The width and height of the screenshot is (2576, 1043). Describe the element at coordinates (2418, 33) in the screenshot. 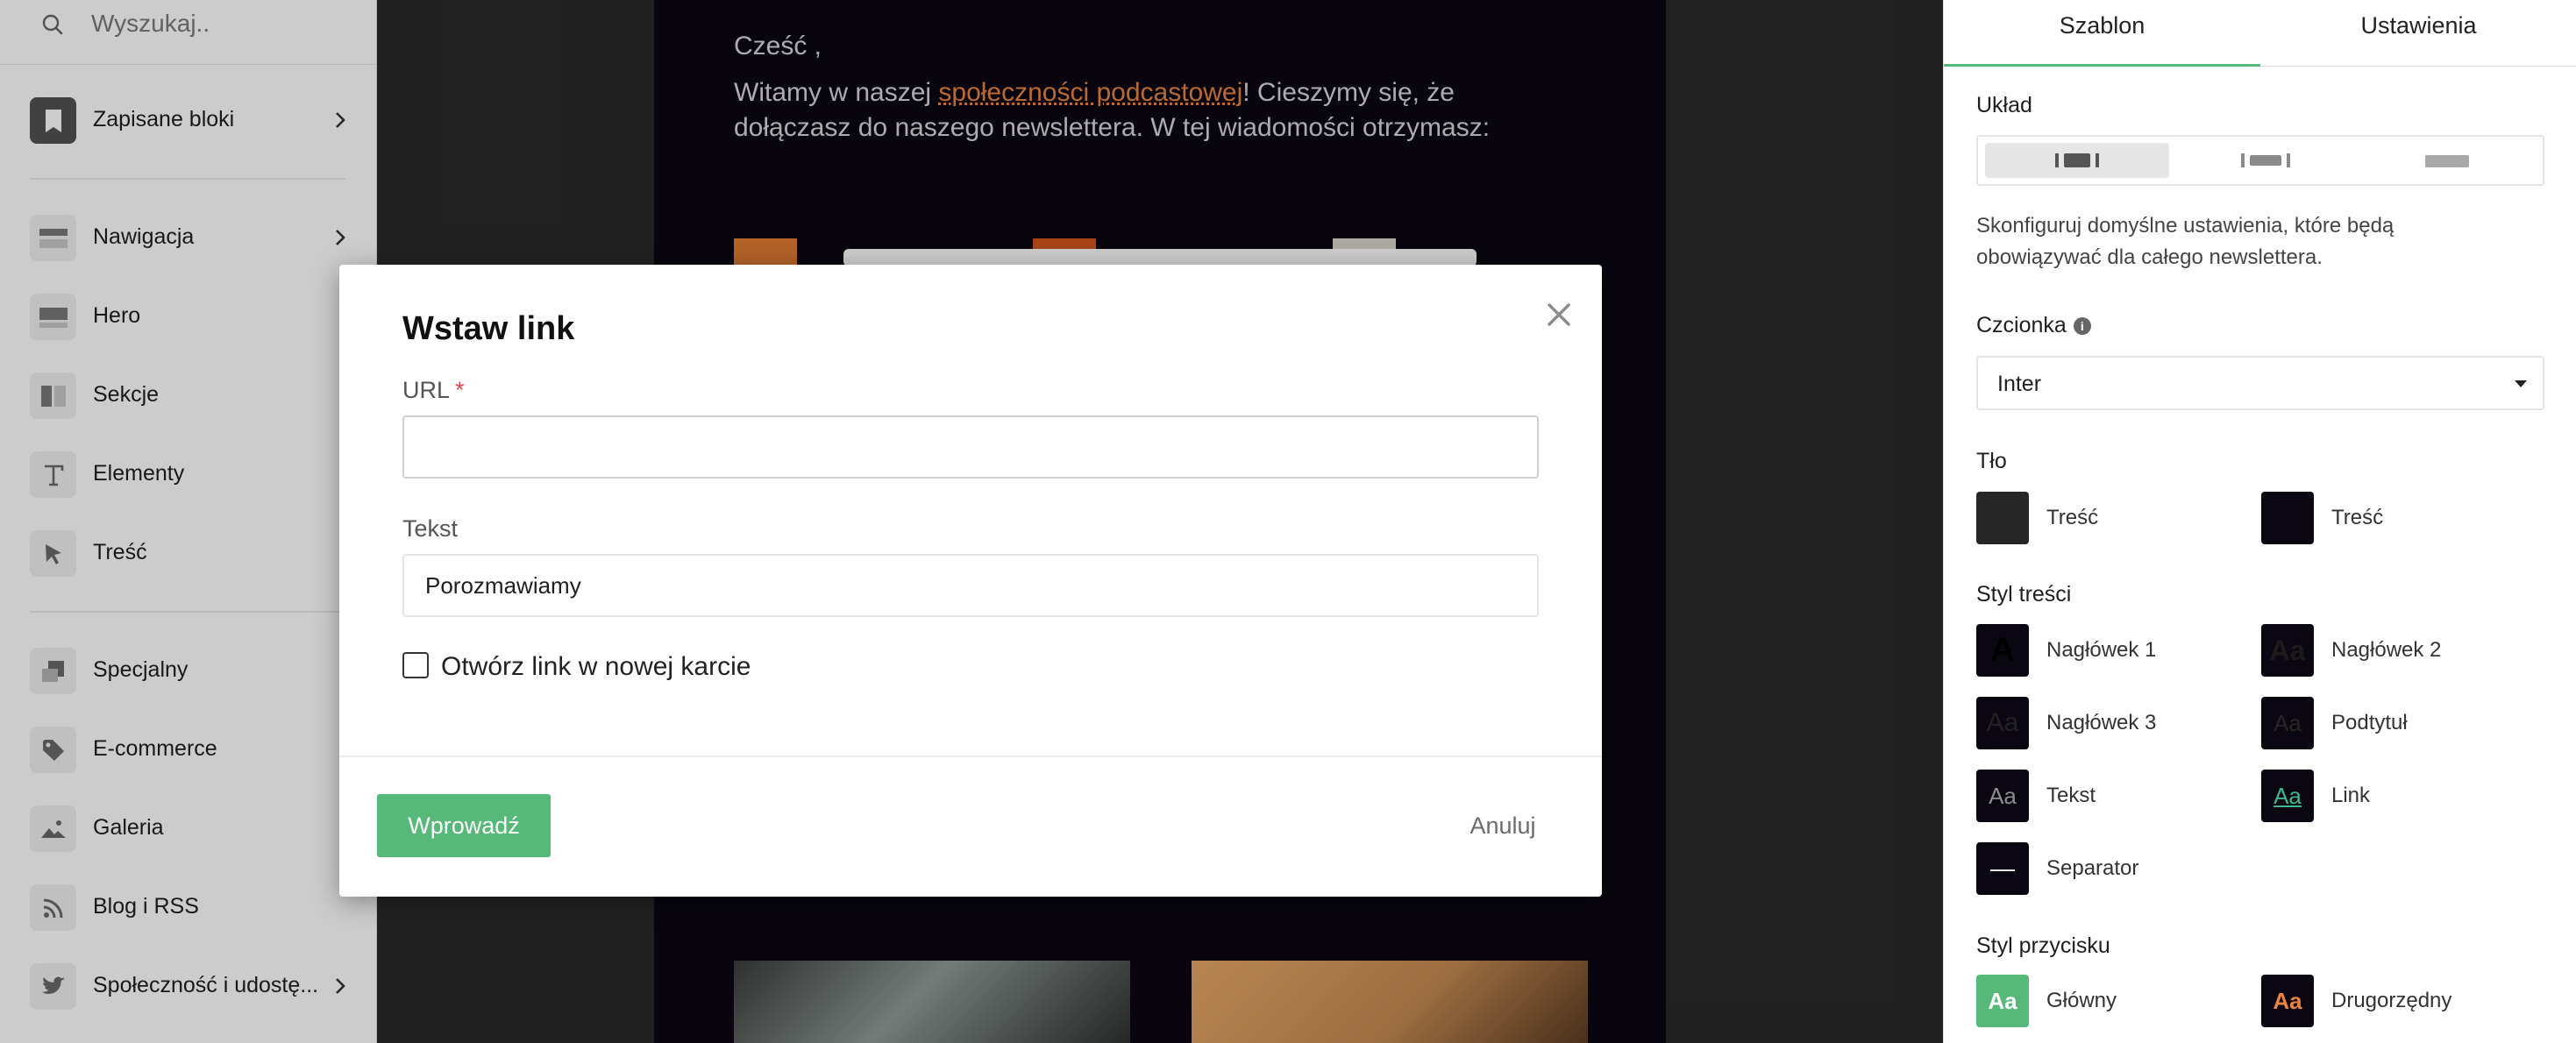

I see `tab-settings: Ustawienia` at that location.